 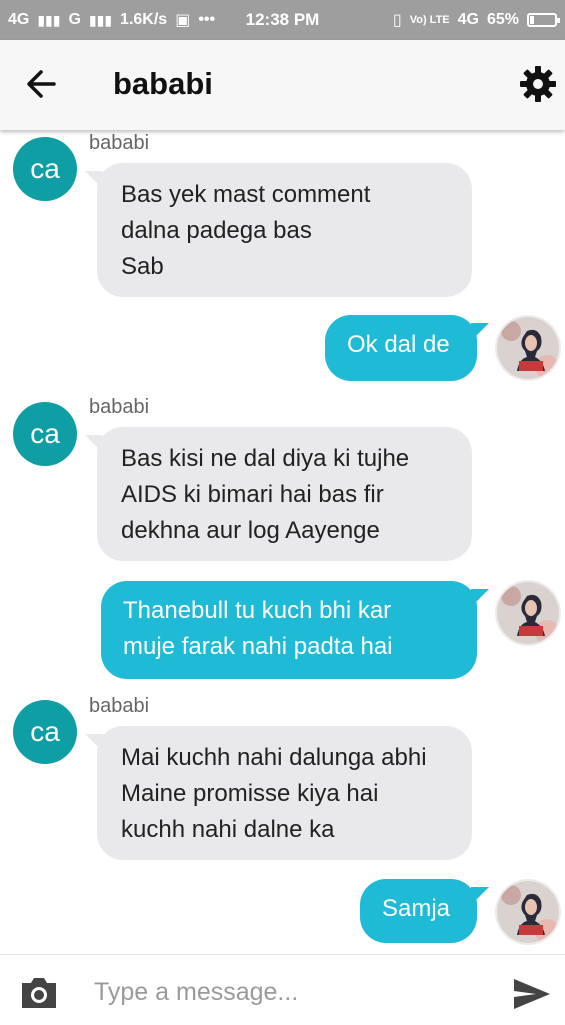 I want to click on message-text: muje farak nahi padta hai, so click(x=258, y=646).